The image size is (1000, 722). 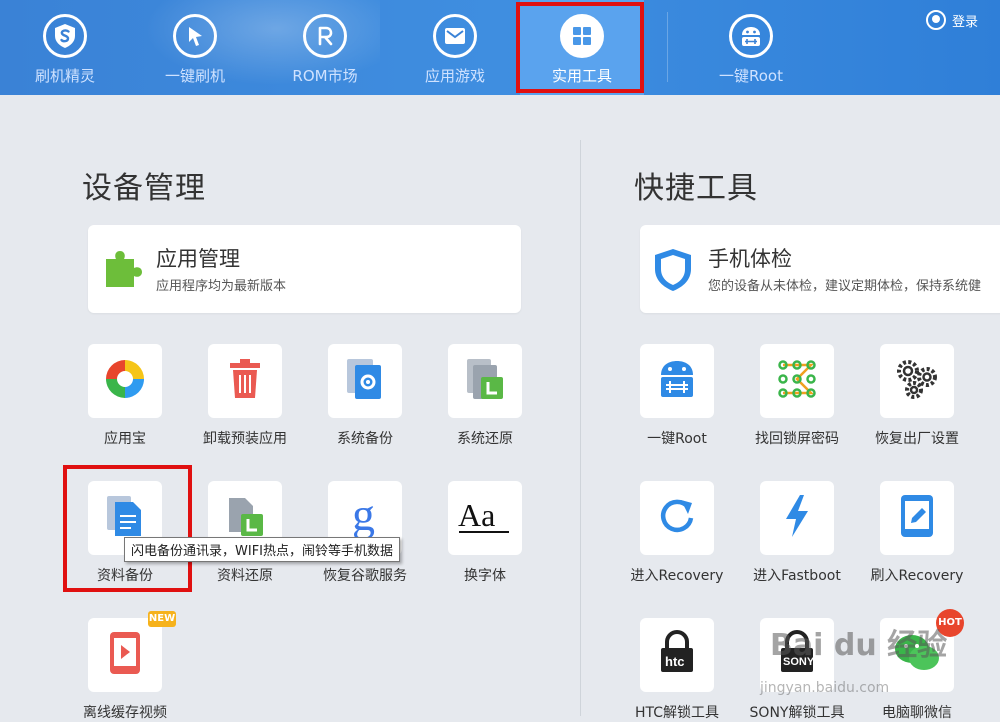 I want to click on tool-label: 应用宝, so click(x=125, y=439).